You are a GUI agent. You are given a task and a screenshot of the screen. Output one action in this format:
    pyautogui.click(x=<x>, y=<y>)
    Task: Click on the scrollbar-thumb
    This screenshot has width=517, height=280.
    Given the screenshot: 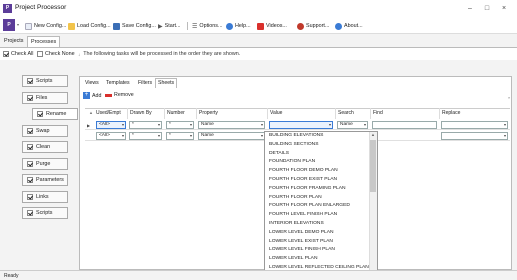 What is the action you would take?
    pyautogui.click(x=373, y=166)
    